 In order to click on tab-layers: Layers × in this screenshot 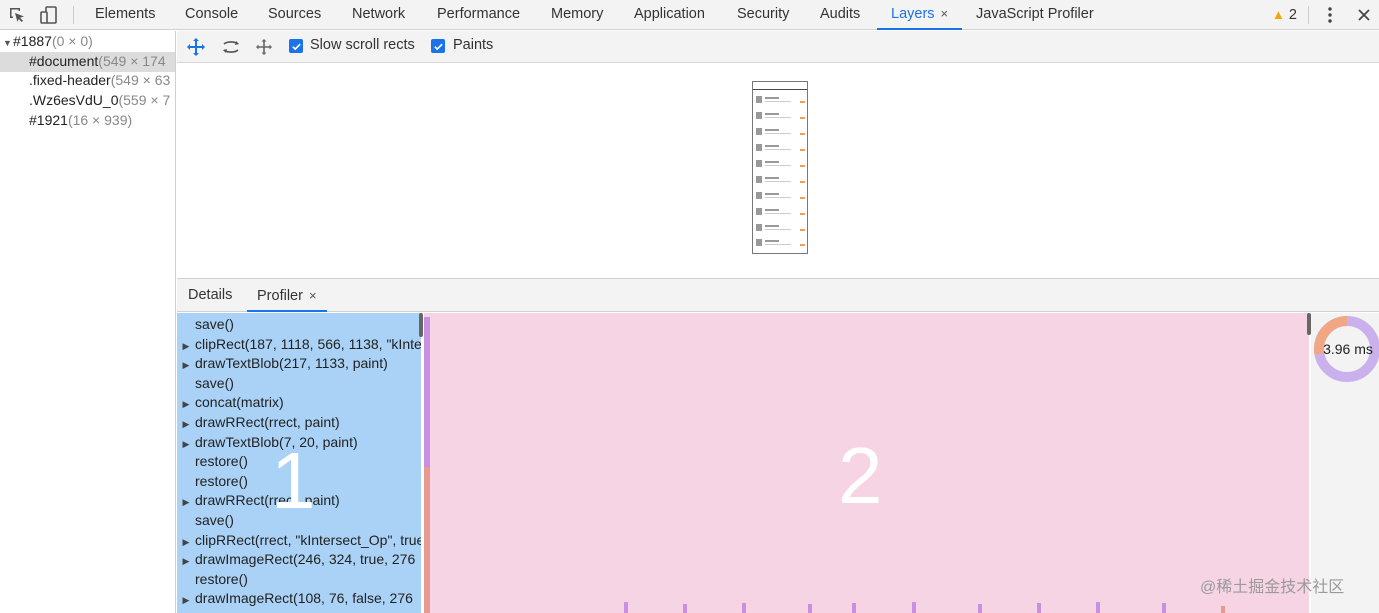, I will do `click(920, 15)`.